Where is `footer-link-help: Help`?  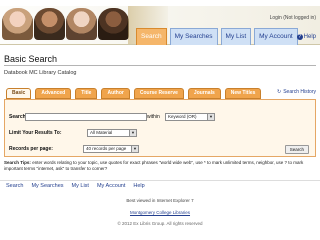 footer-link-help: Help is located at coordinates (138, 186).